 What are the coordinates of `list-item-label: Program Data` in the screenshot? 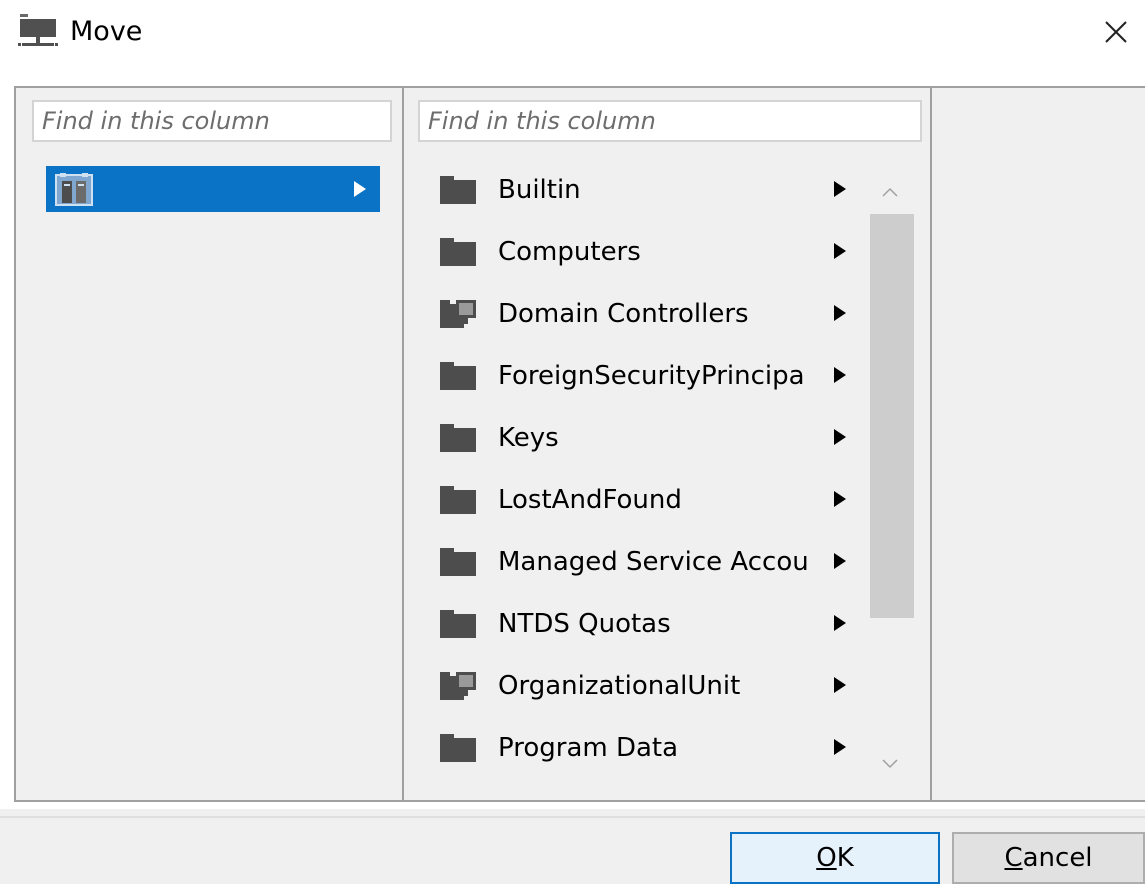 It's located at (588, 748).